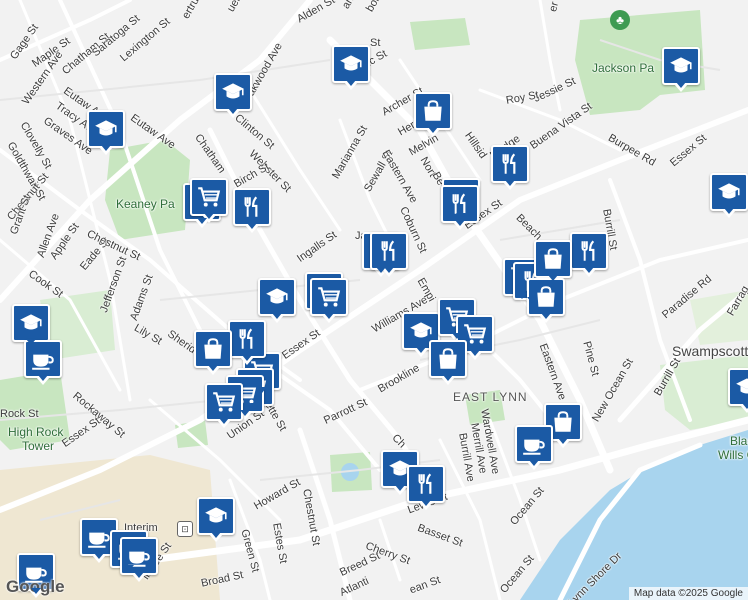 The height and width of the screenshot is (600, 748). Describe the element at coordinates (710, 351) in the screenshot. I see `place-label-swampscott: Swampscott` at that location.